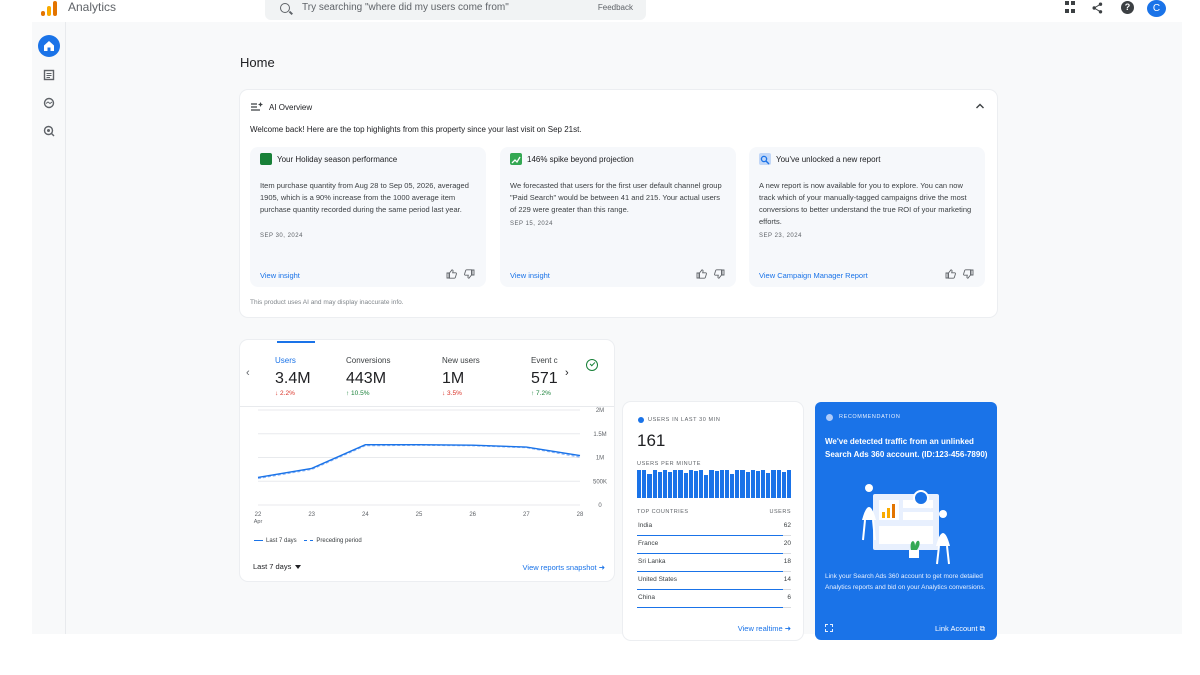 The width and height of the screenshot is (1200, 675). I want to click on metric-label: New users, so click(461, 360).